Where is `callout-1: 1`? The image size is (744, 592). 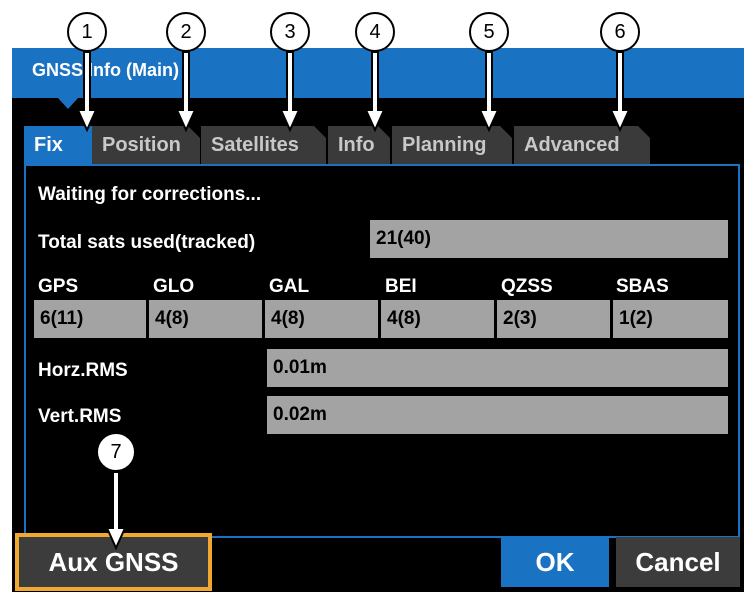 callout-1: 1 is located at coordinates (87, 32).